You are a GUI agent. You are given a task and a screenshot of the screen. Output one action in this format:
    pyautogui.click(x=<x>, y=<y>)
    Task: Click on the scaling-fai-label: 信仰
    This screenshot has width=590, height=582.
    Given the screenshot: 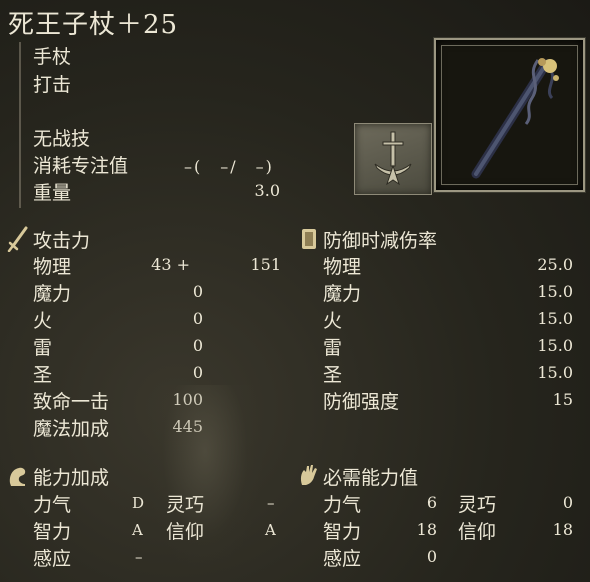 What is the action you would take?
    pyautogui.click(x=185, y=532)
    